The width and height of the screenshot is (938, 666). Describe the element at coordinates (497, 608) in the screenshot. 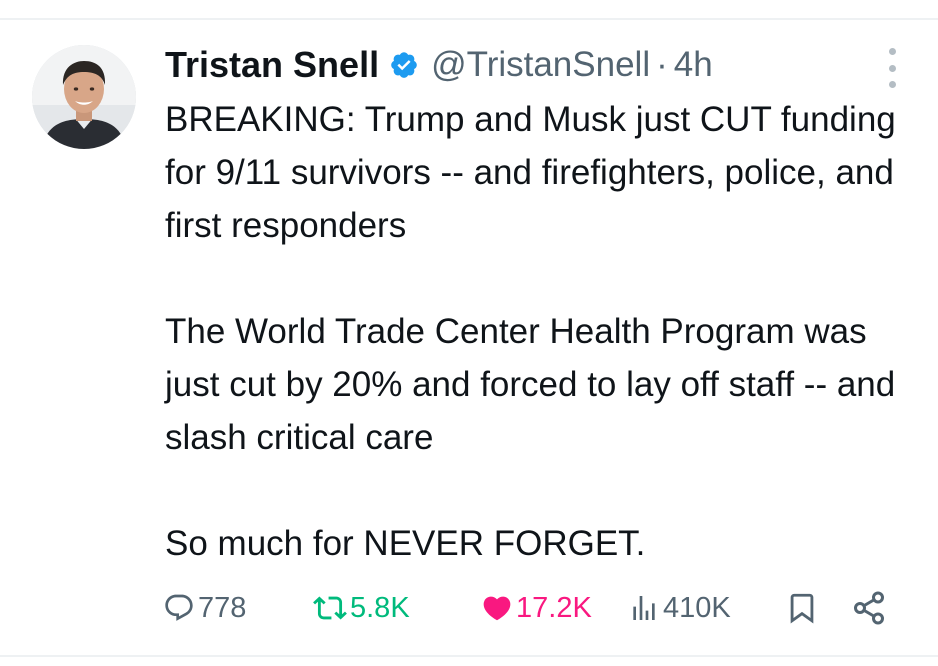

I see `heart-icon` at that location.